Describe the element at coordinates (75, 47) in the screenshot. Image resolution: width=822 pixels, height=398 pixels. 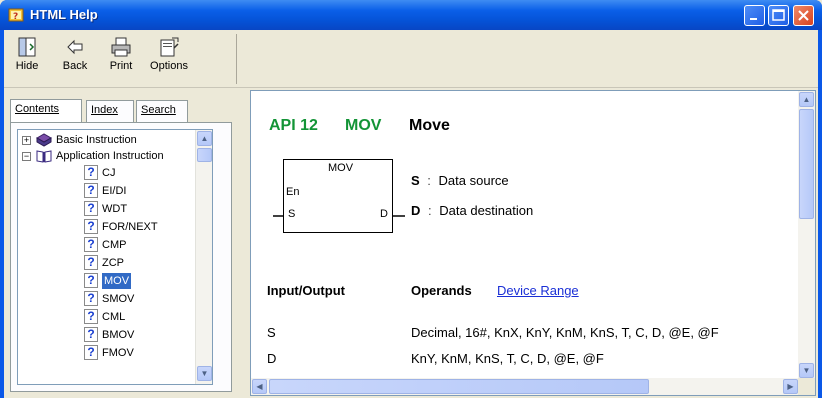
I see `back-arrow-icon` at that location.